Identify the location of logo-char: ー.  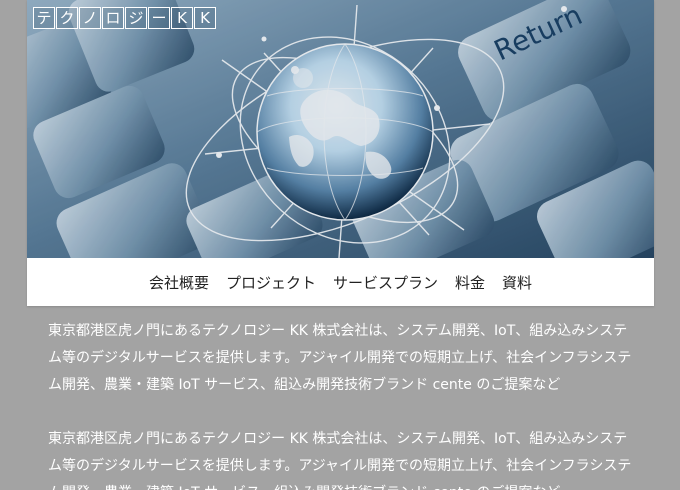
(159, 18).